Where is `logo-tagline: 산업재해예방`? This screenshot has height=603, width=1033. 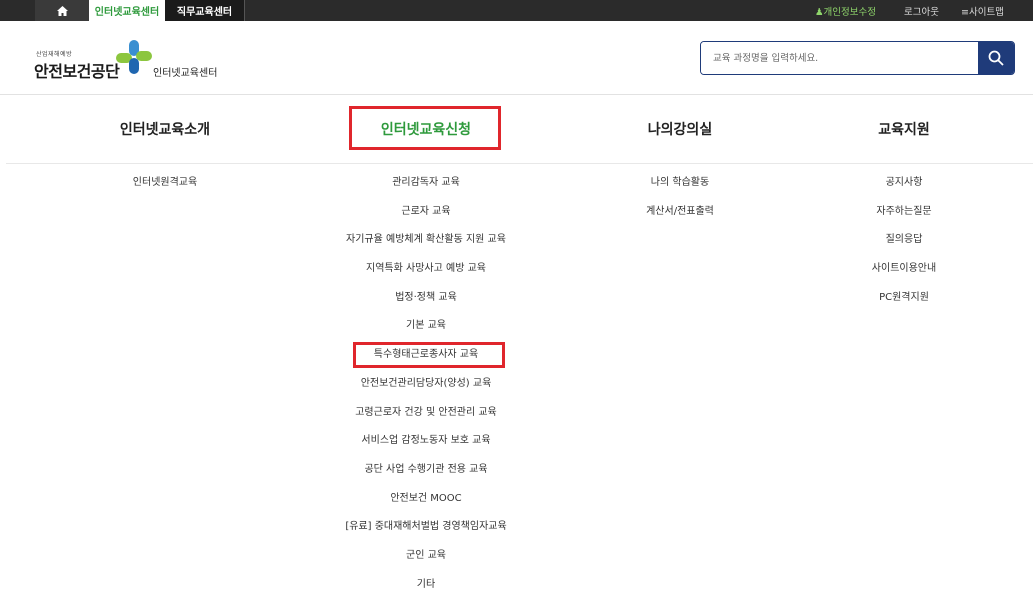 logo-tagline: 산업재해예방 is located at coordinates (54, 54).